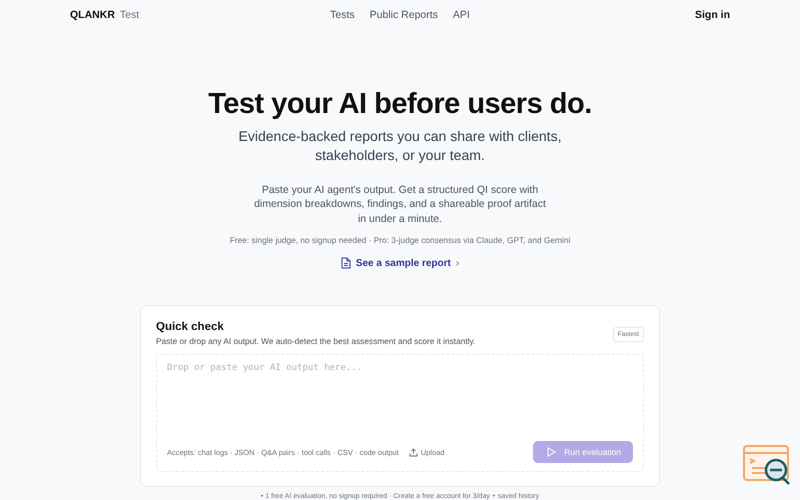 This screenshot has width=800, height=500. Describe the element at coordinates (413, 452) in the screenshot. I see `upload-icon` at that location.